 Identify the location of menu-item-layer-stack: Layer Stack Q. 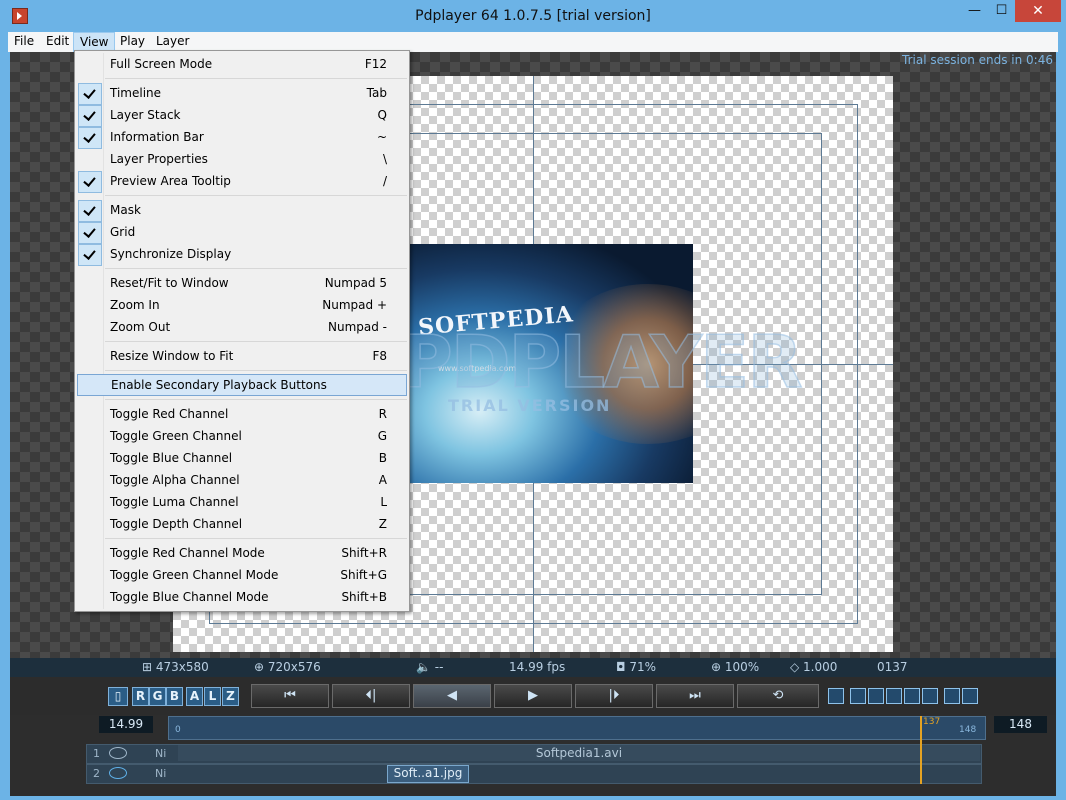
(242, 115).